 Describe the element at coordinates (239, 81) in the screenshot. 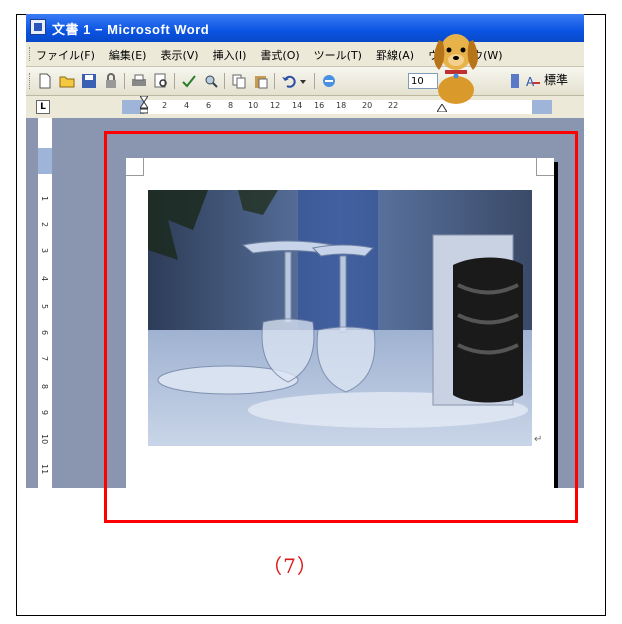

I see `copy-icon` at that location.